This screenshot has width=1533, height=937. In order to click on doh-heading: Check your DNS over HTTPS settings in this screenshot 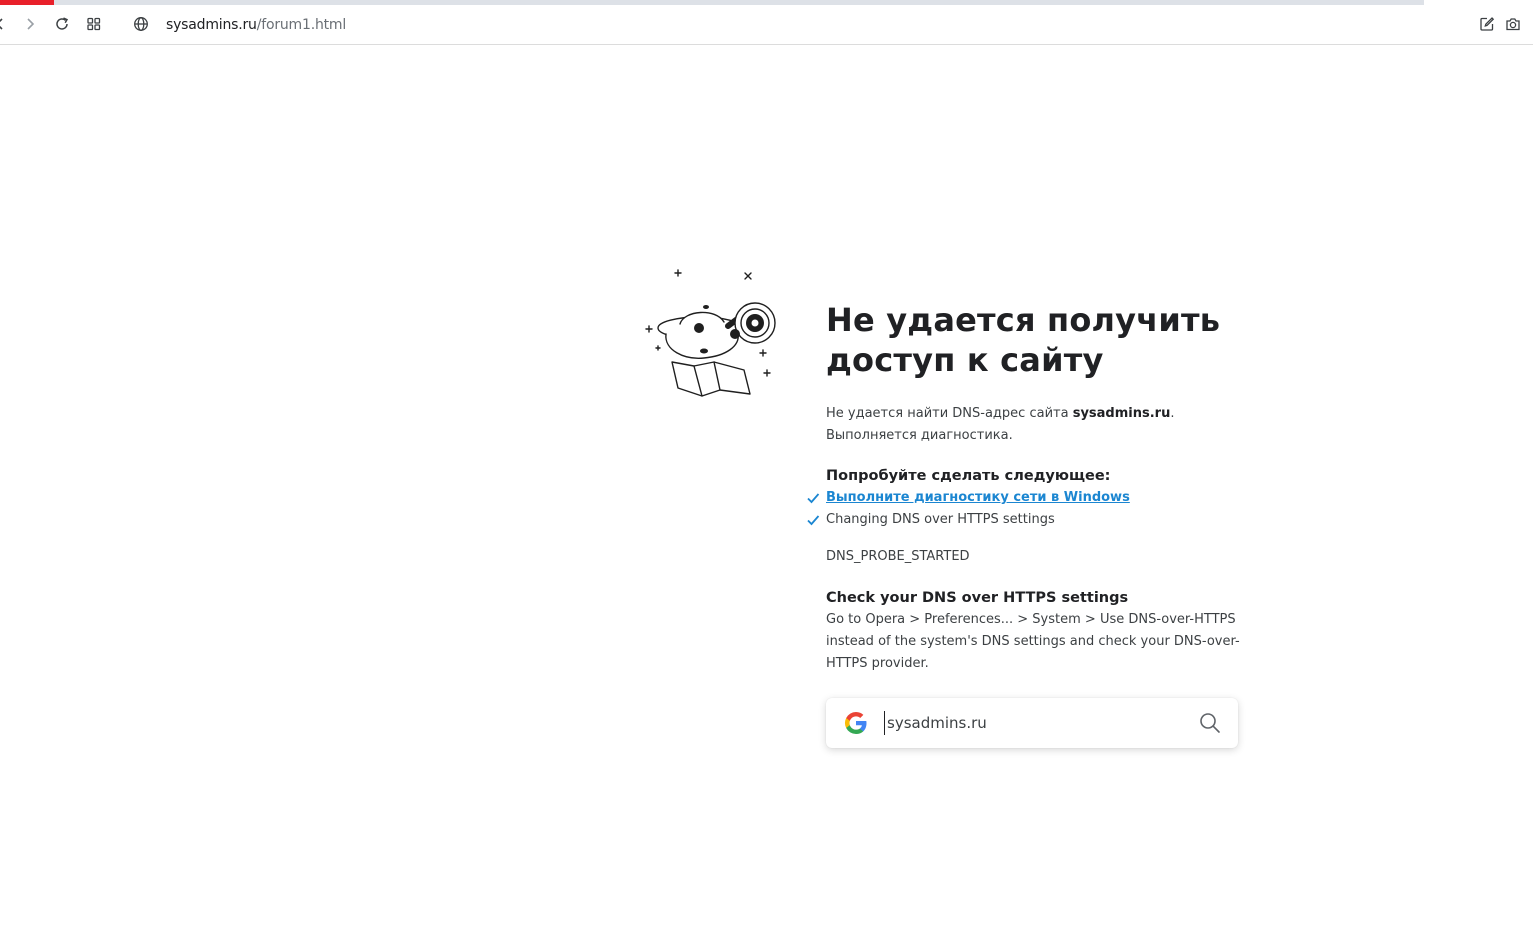, I will do `click(977, 598)`.